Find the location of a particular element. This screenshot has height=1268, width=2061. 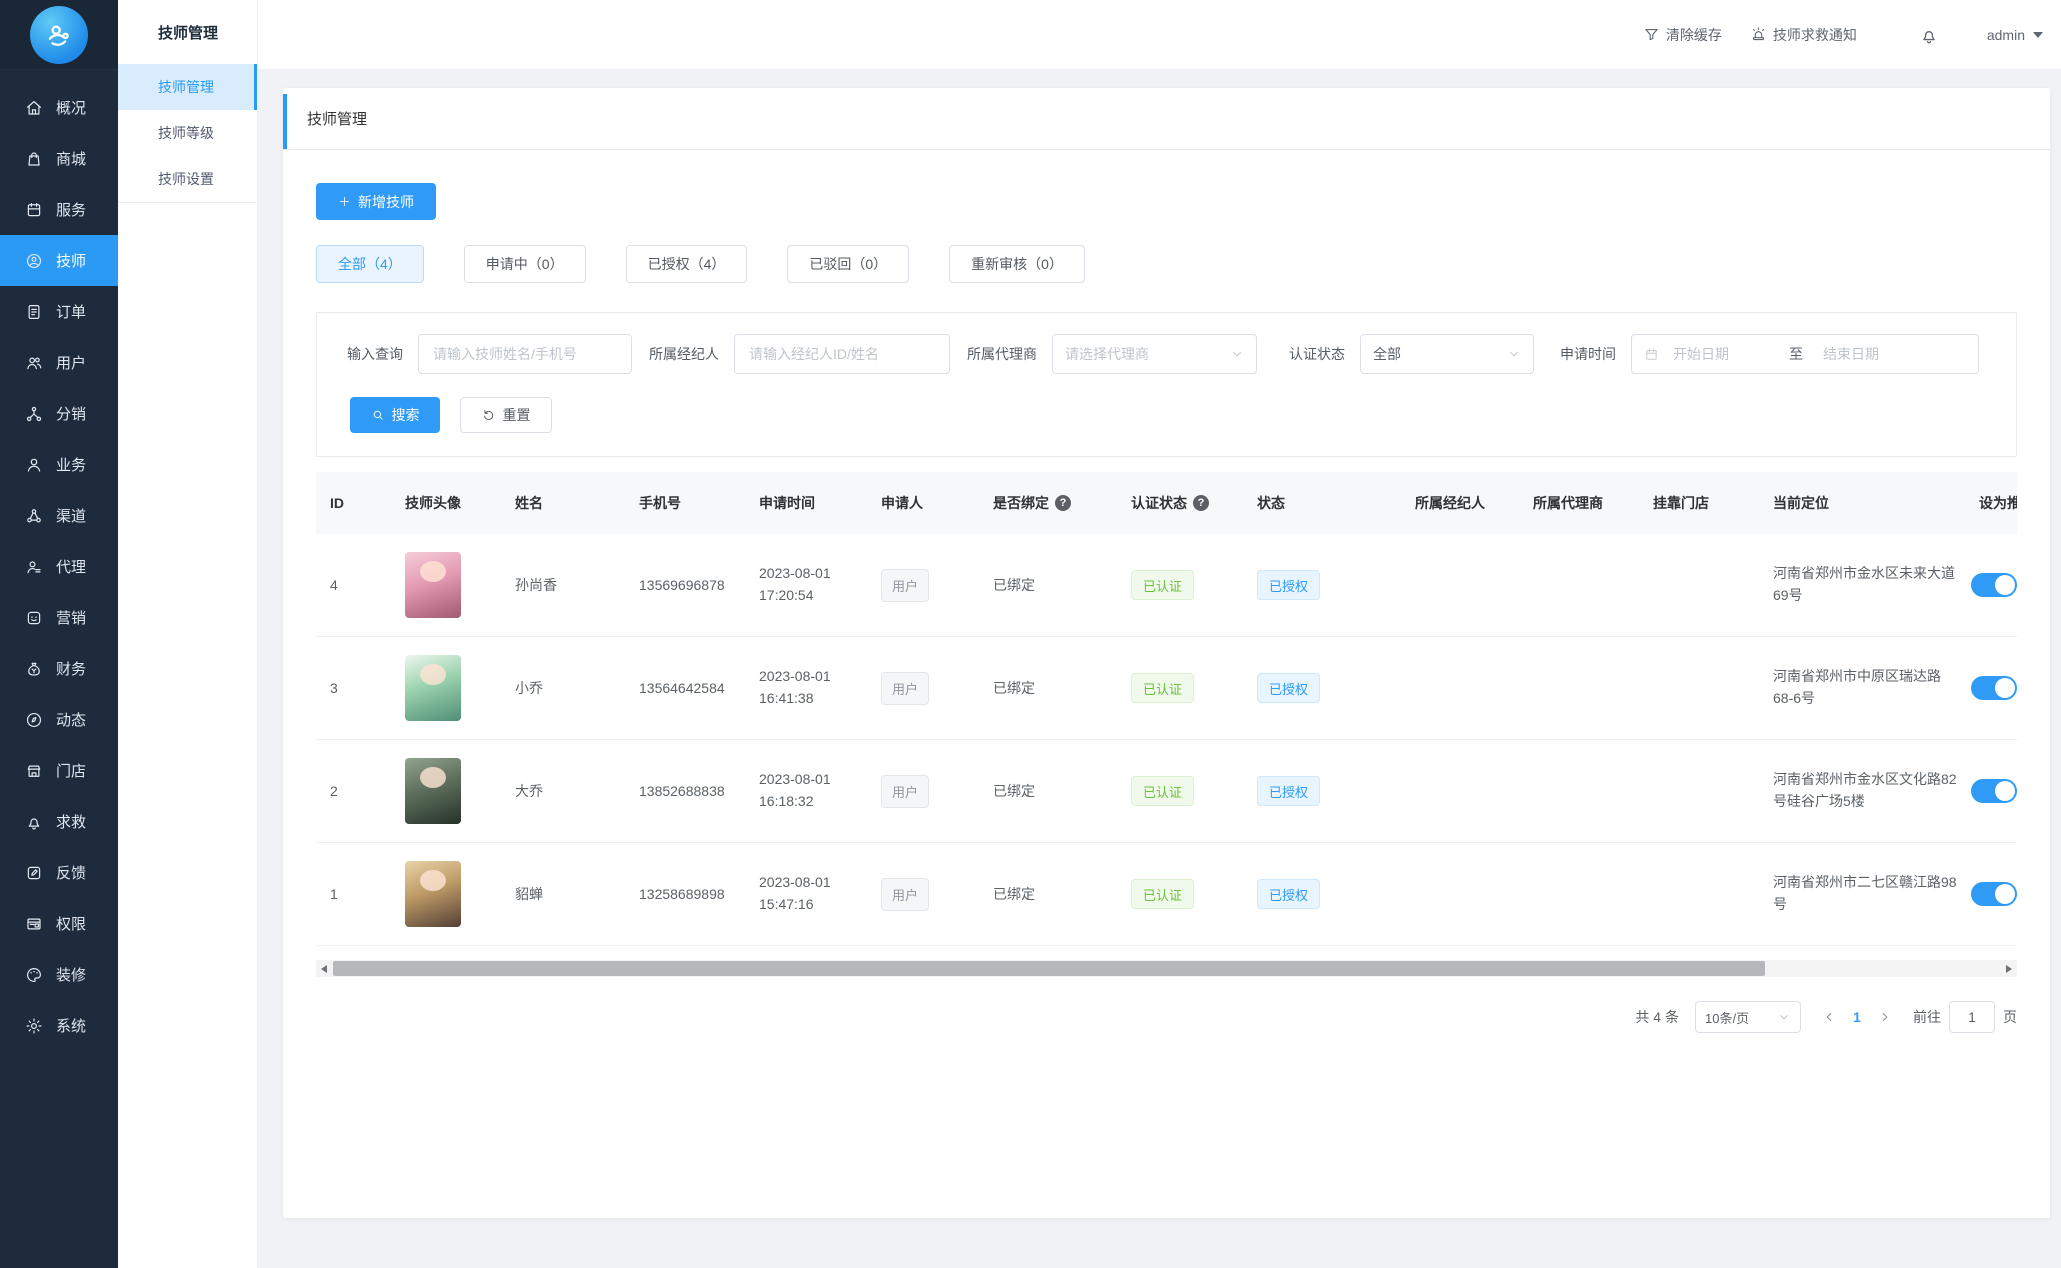

submenu-item-settings: 技师设置 is located at coordinates (187, 179).